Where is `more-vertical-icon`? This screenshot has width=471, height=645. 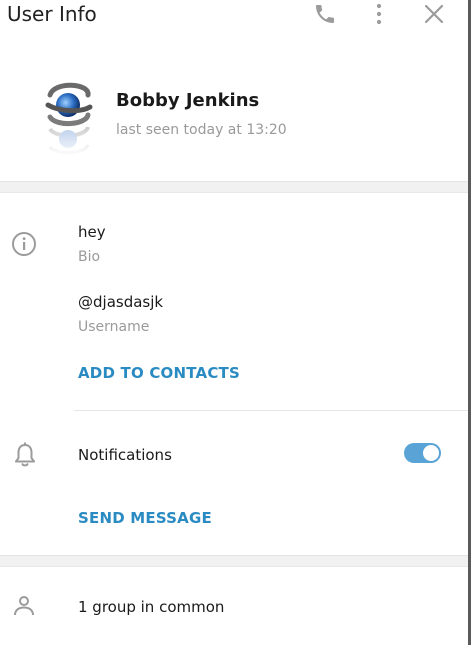 more-vertical-icon is located at coordinates (379, 14).